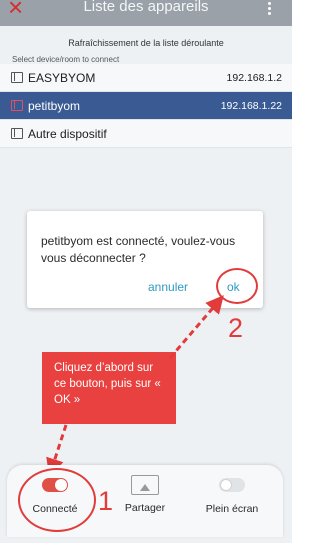  Describe the element at coordinates (57, 450) in the screenshot. I see `arrow-to-connected` at that location.